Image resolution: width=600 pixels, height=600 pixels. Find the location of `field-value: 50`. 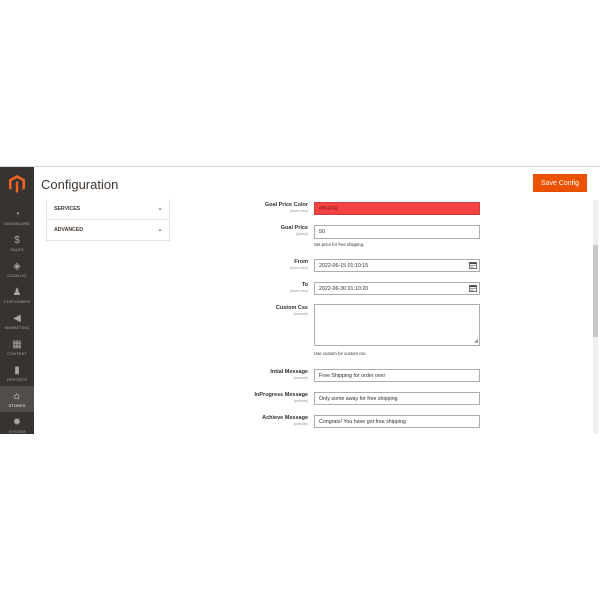

field-value: 50 is located at coordinates (322, 232).